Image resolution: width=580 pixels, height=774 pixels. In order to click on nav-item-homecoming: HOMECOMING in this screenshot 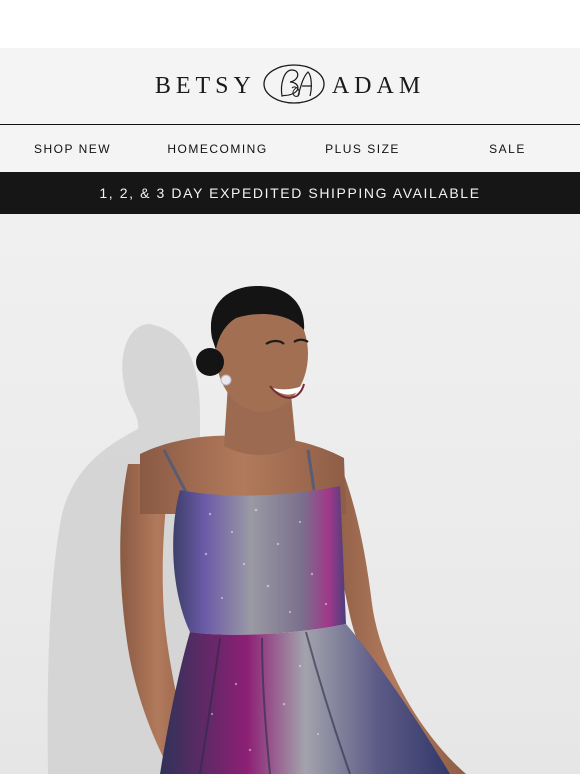, I will do `click(217, 149)`.